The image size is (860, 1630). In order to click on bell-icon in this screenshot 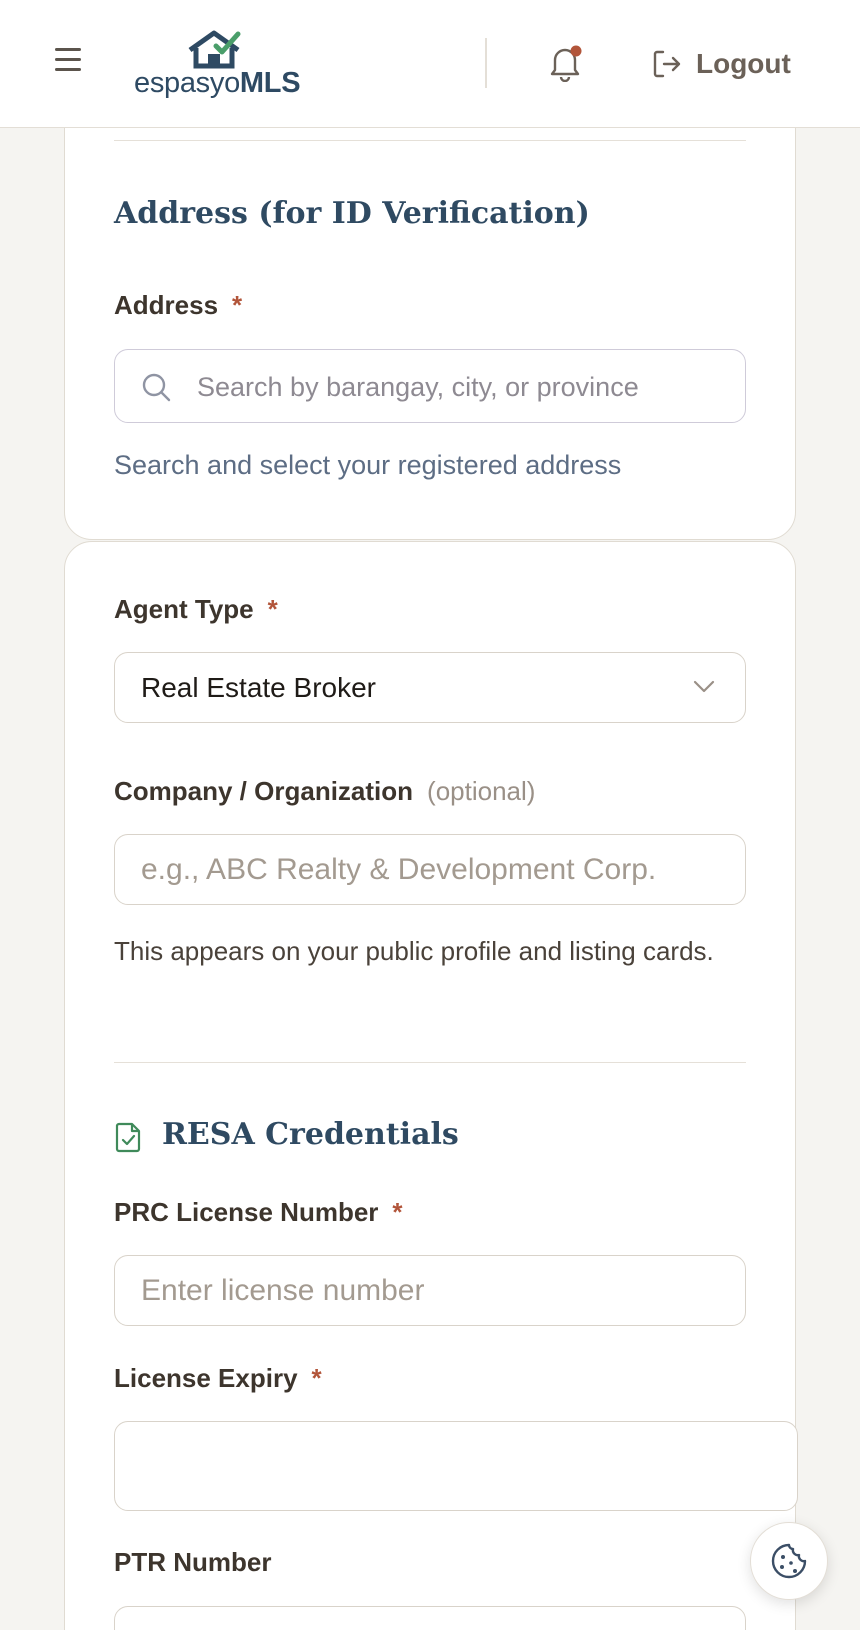, I will do `click(566, 64)`.